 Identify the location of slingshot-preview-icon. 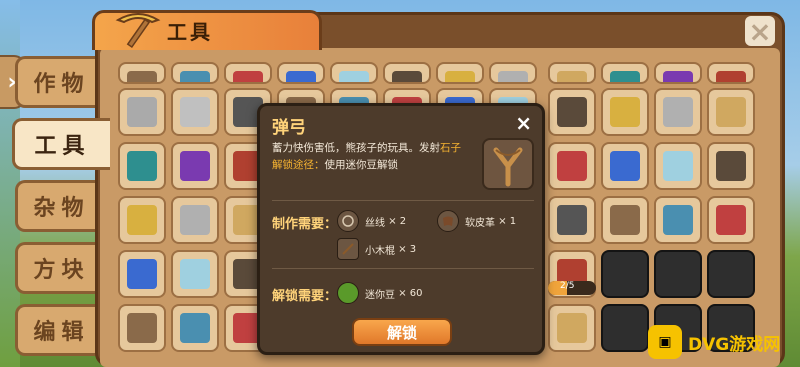
(508, 164).